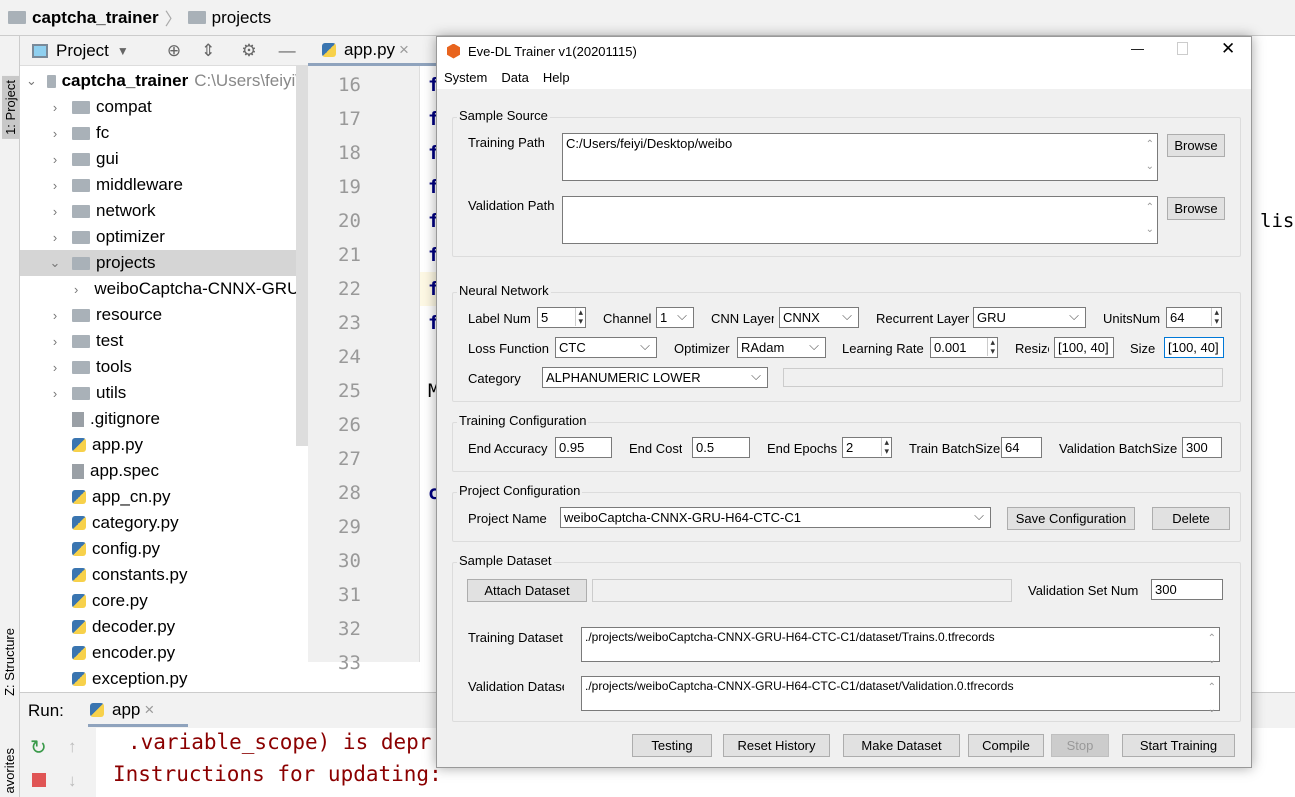  Describe the element at coordinates (72, 747) in the screenshot. I see `arrow-up-icon: ↑` at that location.